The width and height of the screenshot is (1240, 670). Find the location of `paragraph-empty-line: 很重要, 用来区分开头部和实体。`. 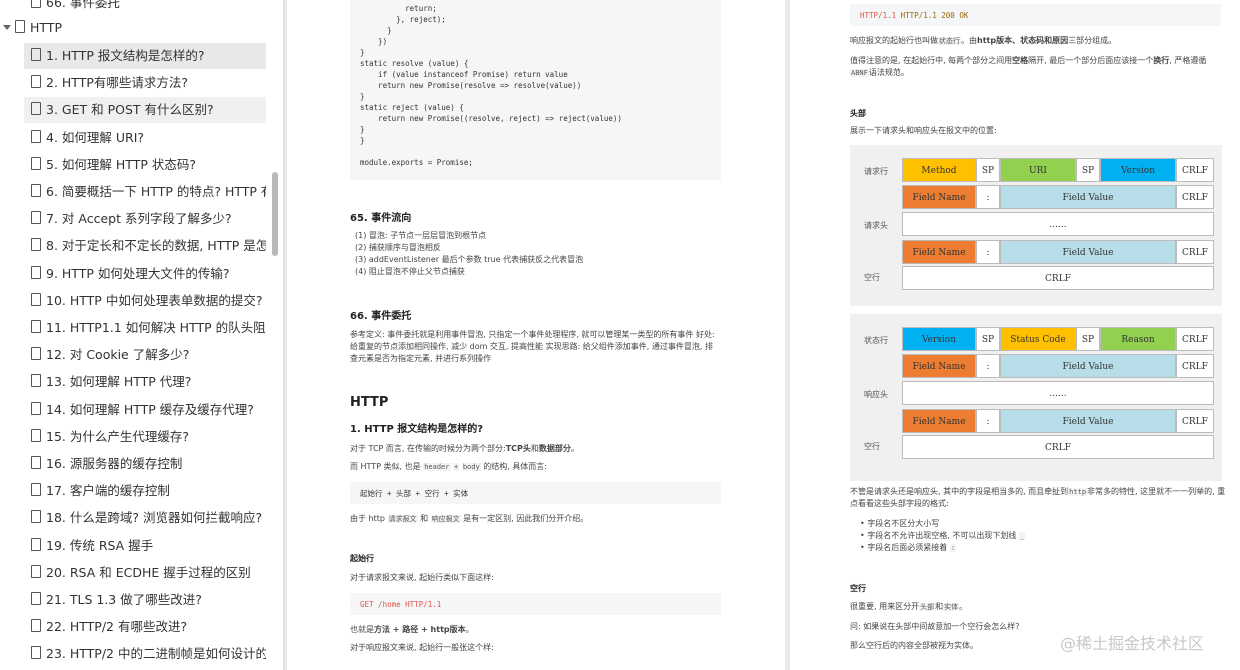

paragraph-empty-line: 很重要, 用来区分开头部和实体。 is located at coordinates (909, 606).